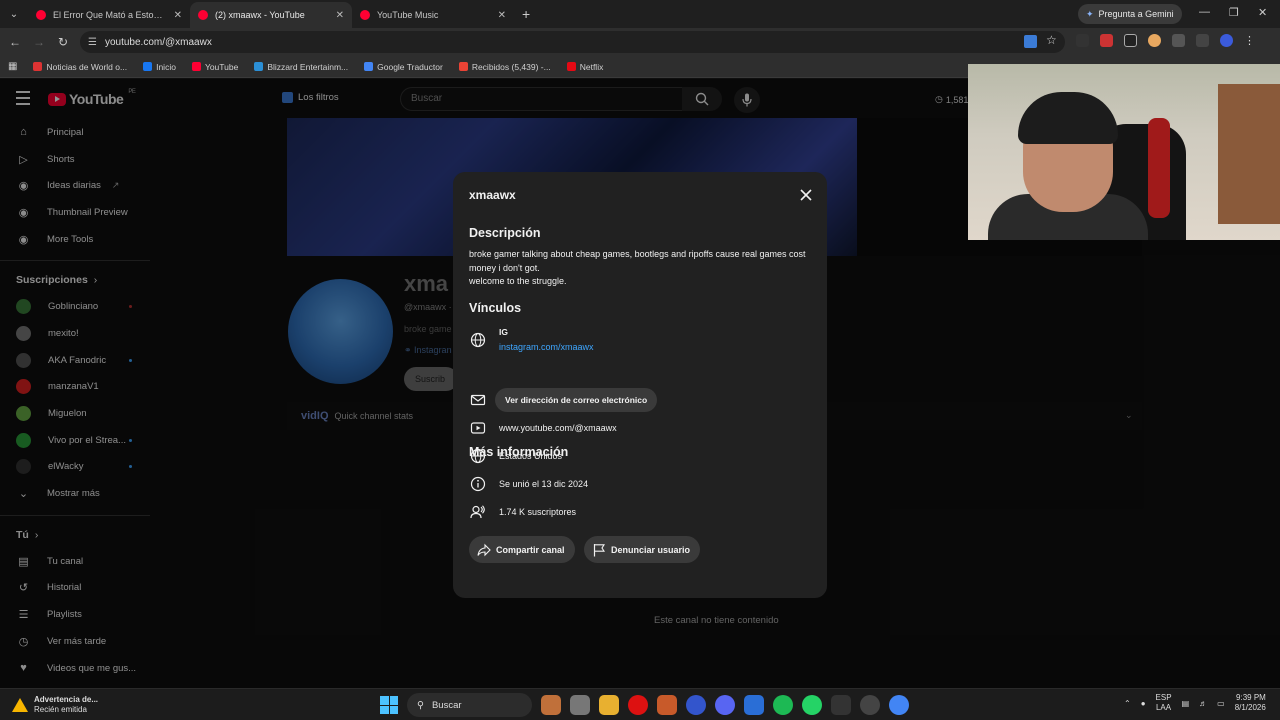 Image resolution: width=1280 pixels, height=720 pixels. What do you see at coordinates (39, 42) in the screenshot?
I see `forward-icon: →` at bounding box center [39, 42].